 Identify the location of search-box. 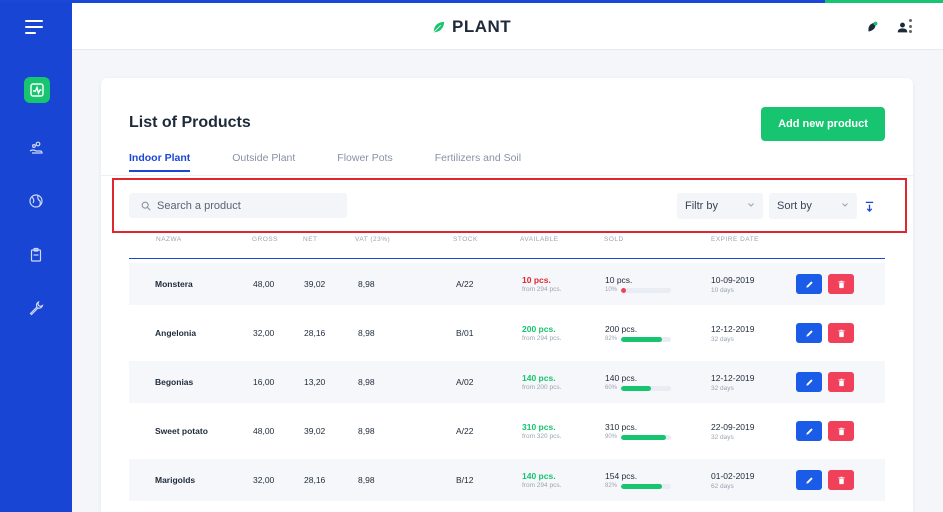
(238, 205).